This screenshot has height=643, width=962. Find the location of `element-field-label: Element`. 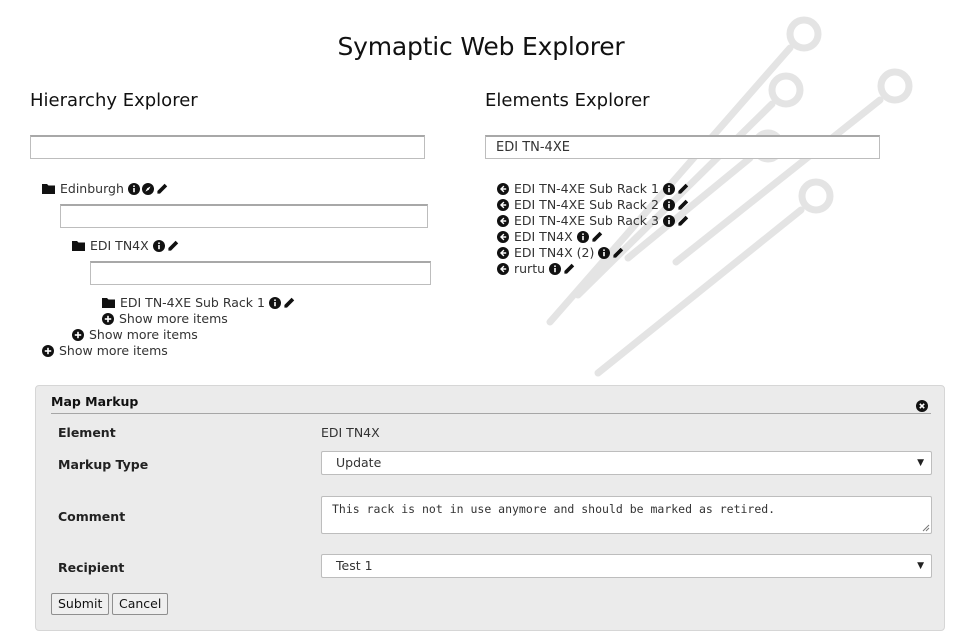

element-field-label: Element is located at coordinates (87, 432).